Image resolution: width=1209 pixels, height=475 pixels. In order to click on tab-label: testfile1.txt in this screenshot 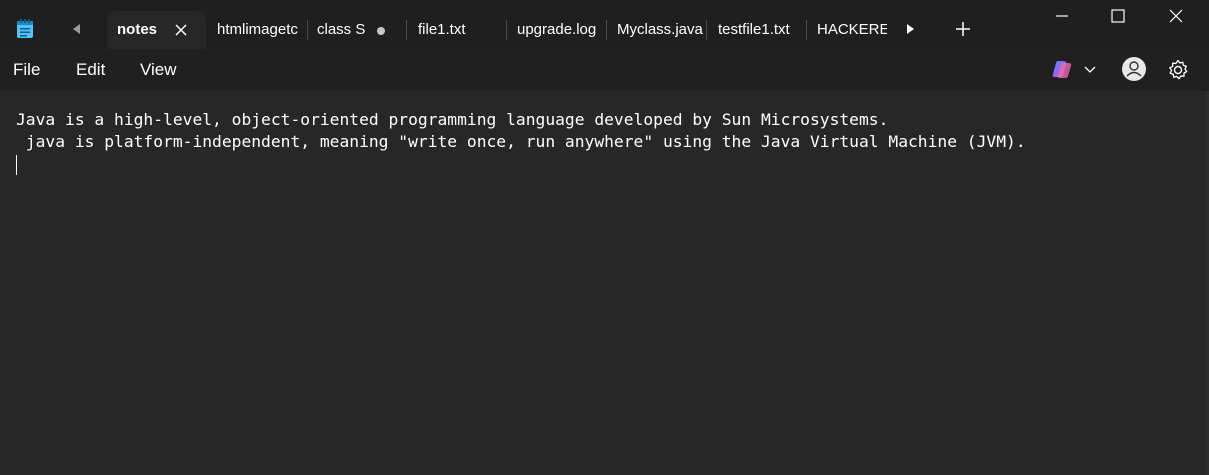, I will do `click(754, 29)`.